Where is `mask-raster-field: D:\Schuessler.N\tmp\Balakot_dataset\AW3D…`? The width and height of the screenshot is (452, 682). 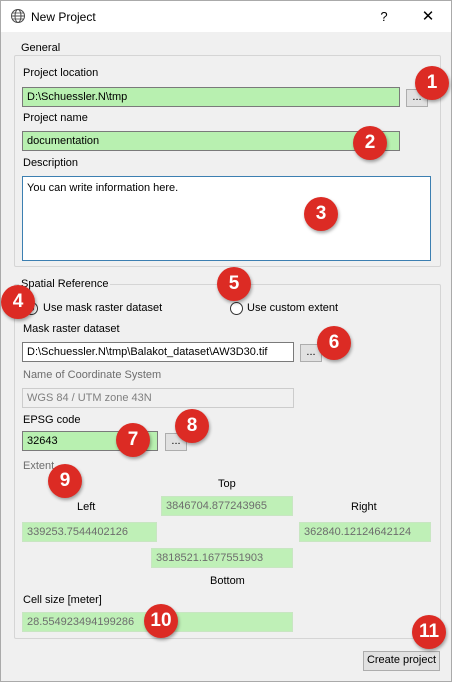
mask-raster-field: D:\Schuessler.N\tmp\Balakot_dataset\AW3D… is located at coordinates (158, 352).